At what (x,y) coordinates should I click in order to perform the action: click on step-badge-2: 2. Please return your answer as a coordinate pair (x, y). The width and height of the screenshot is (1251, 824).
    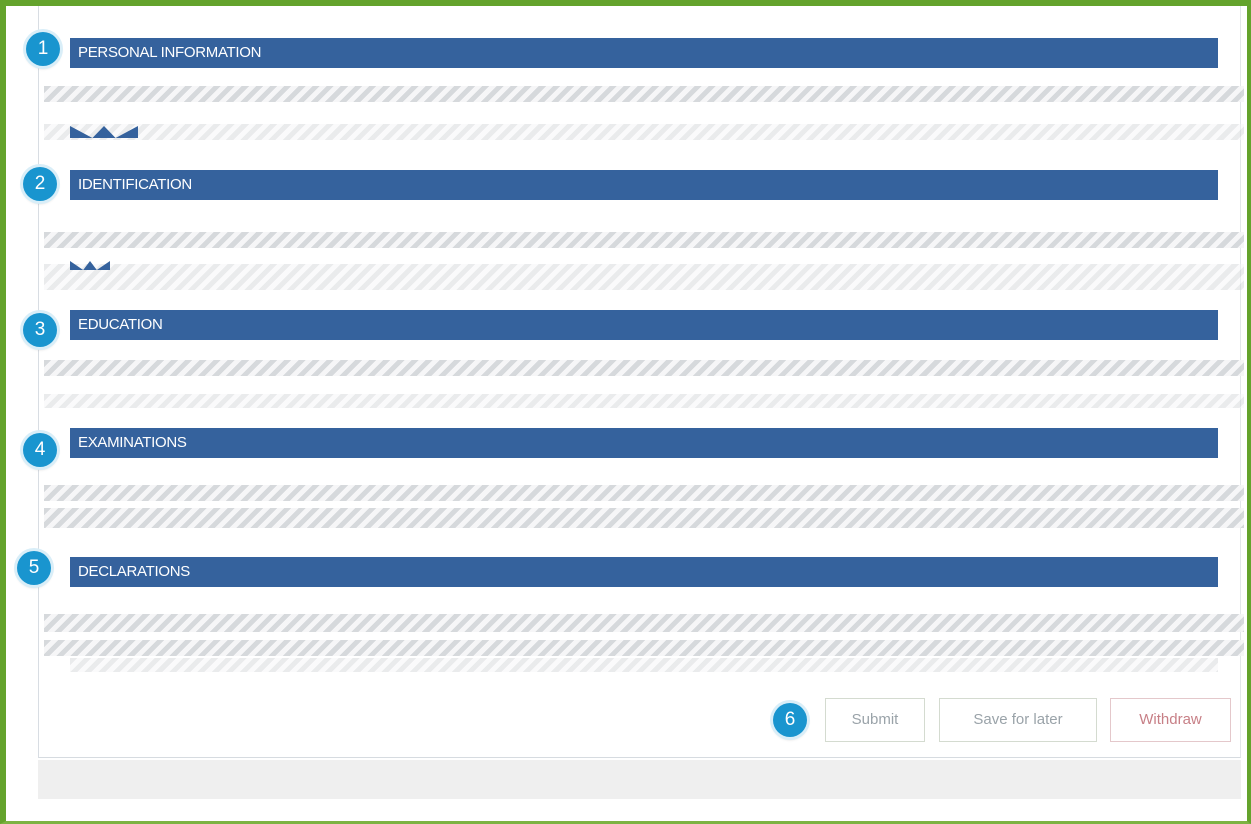
    Looking at the image, I should click on (40, 184).